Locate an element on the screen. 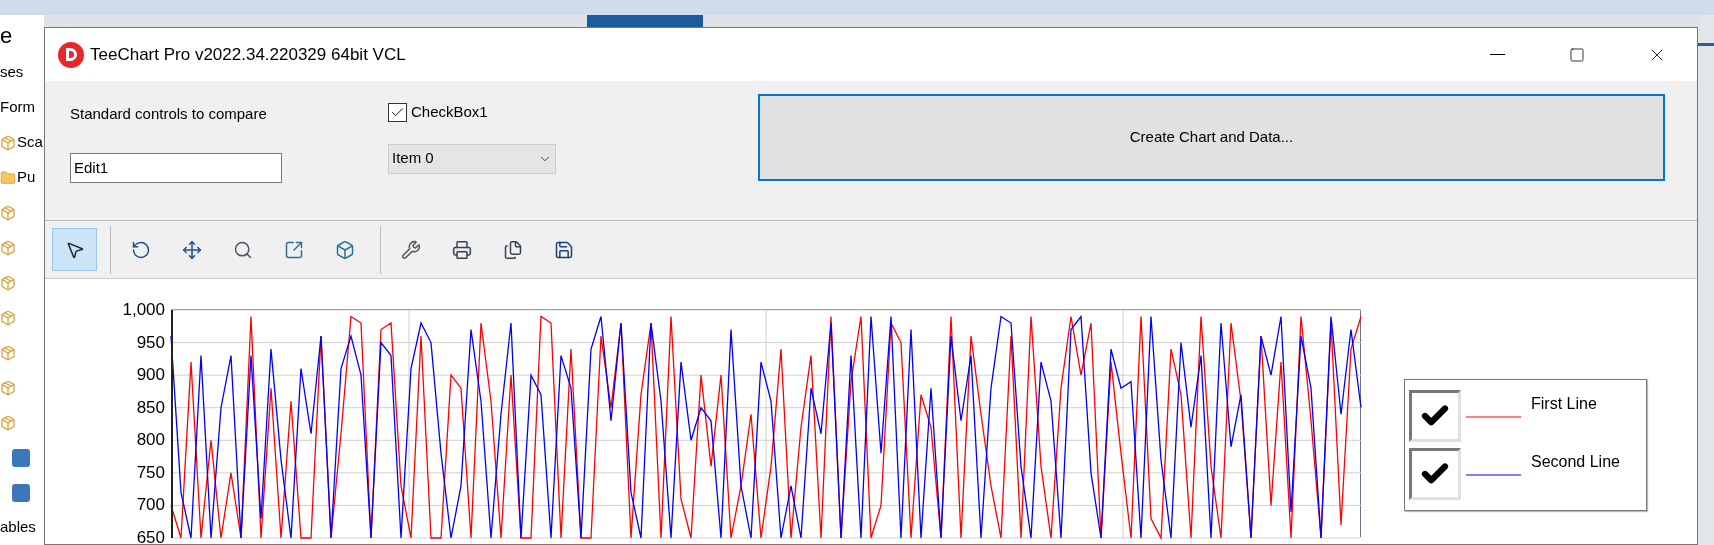 The height and width of the screenshot is (545, 1714). box-arrow-icon is located at coordinates (293, 249).